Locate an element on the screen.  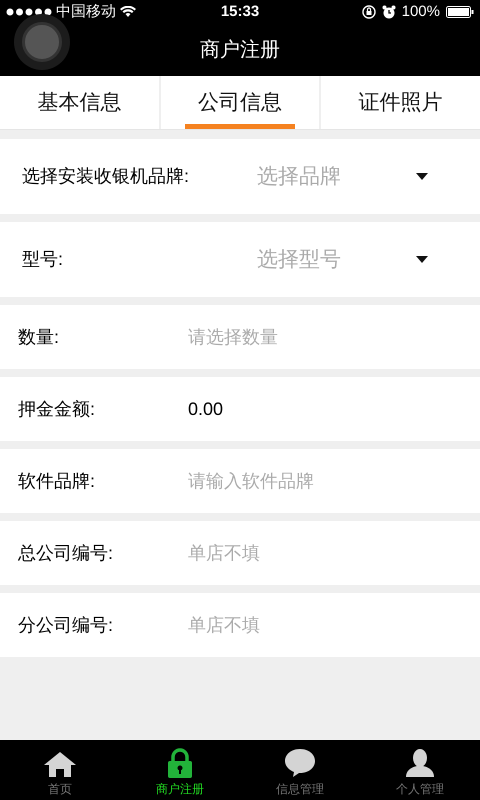
field-label: 型号: is located at coordinates (43, 259).